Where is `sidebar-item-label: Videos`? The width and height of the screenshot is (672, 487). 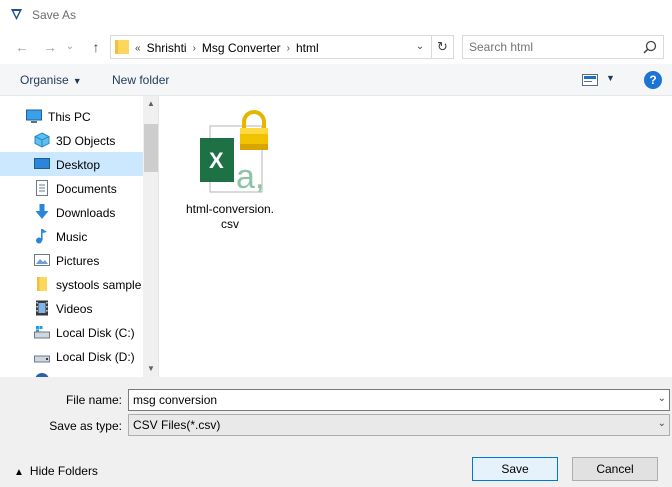 sidebar-item-label: Videos is located at coordinates (74, 309).